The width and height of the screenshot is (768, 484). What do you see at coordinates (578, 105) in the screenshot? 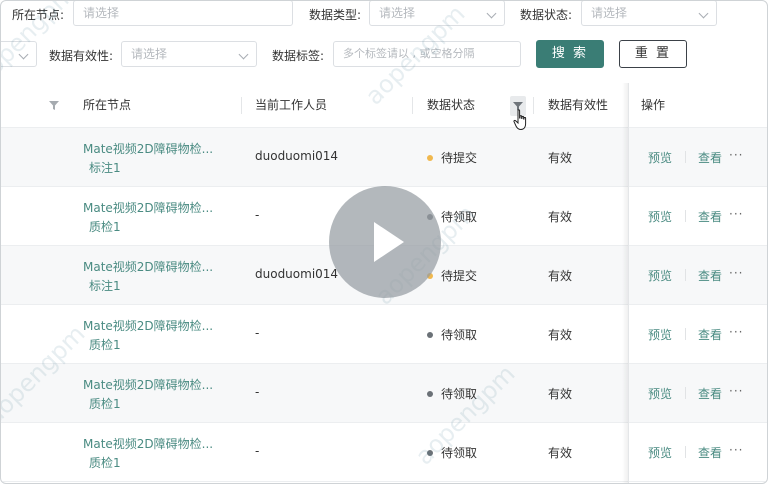
I see `column-header-validity: 数据有效性` at bounding box center [578, 105].